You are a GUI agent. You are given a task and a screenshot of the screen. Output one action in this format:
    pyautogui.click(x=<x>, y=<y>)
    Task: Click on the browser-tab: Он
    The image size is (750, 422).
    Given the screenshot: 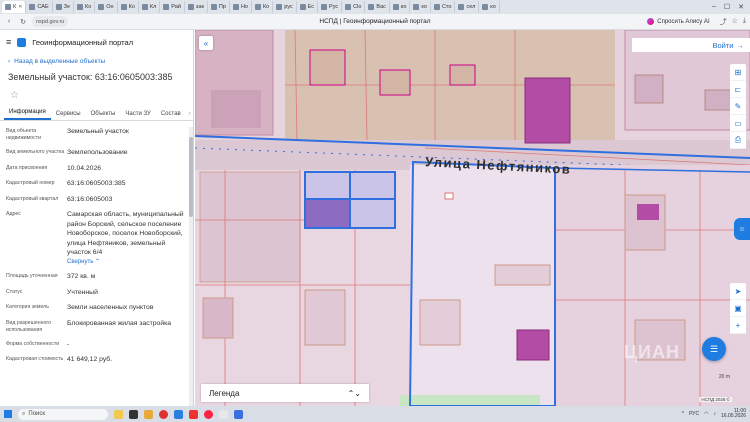 What is the action you would take?
    pyautogui.click(x=106, y=7)
    